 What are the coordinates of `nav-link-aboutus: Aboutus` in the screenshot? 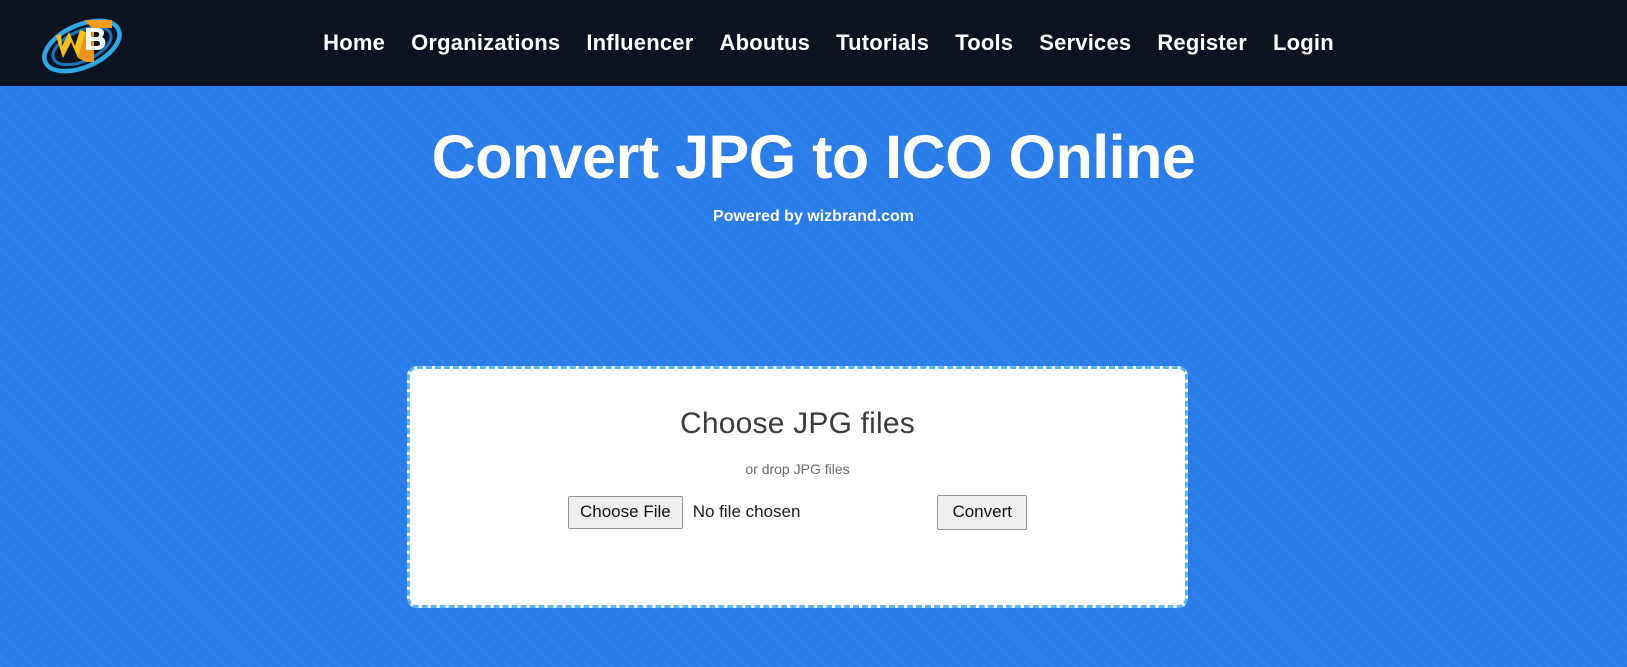 It's located at (765, 43).